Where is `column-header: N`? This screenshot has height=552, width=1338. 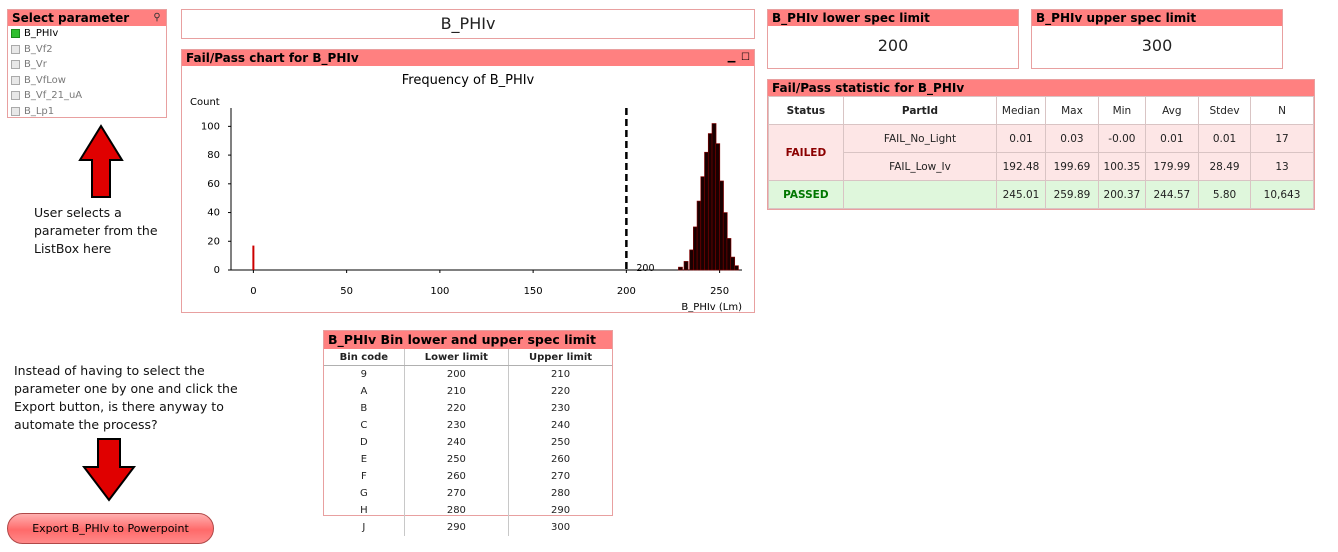
column-header: N is located at coordinates (1282, 110).